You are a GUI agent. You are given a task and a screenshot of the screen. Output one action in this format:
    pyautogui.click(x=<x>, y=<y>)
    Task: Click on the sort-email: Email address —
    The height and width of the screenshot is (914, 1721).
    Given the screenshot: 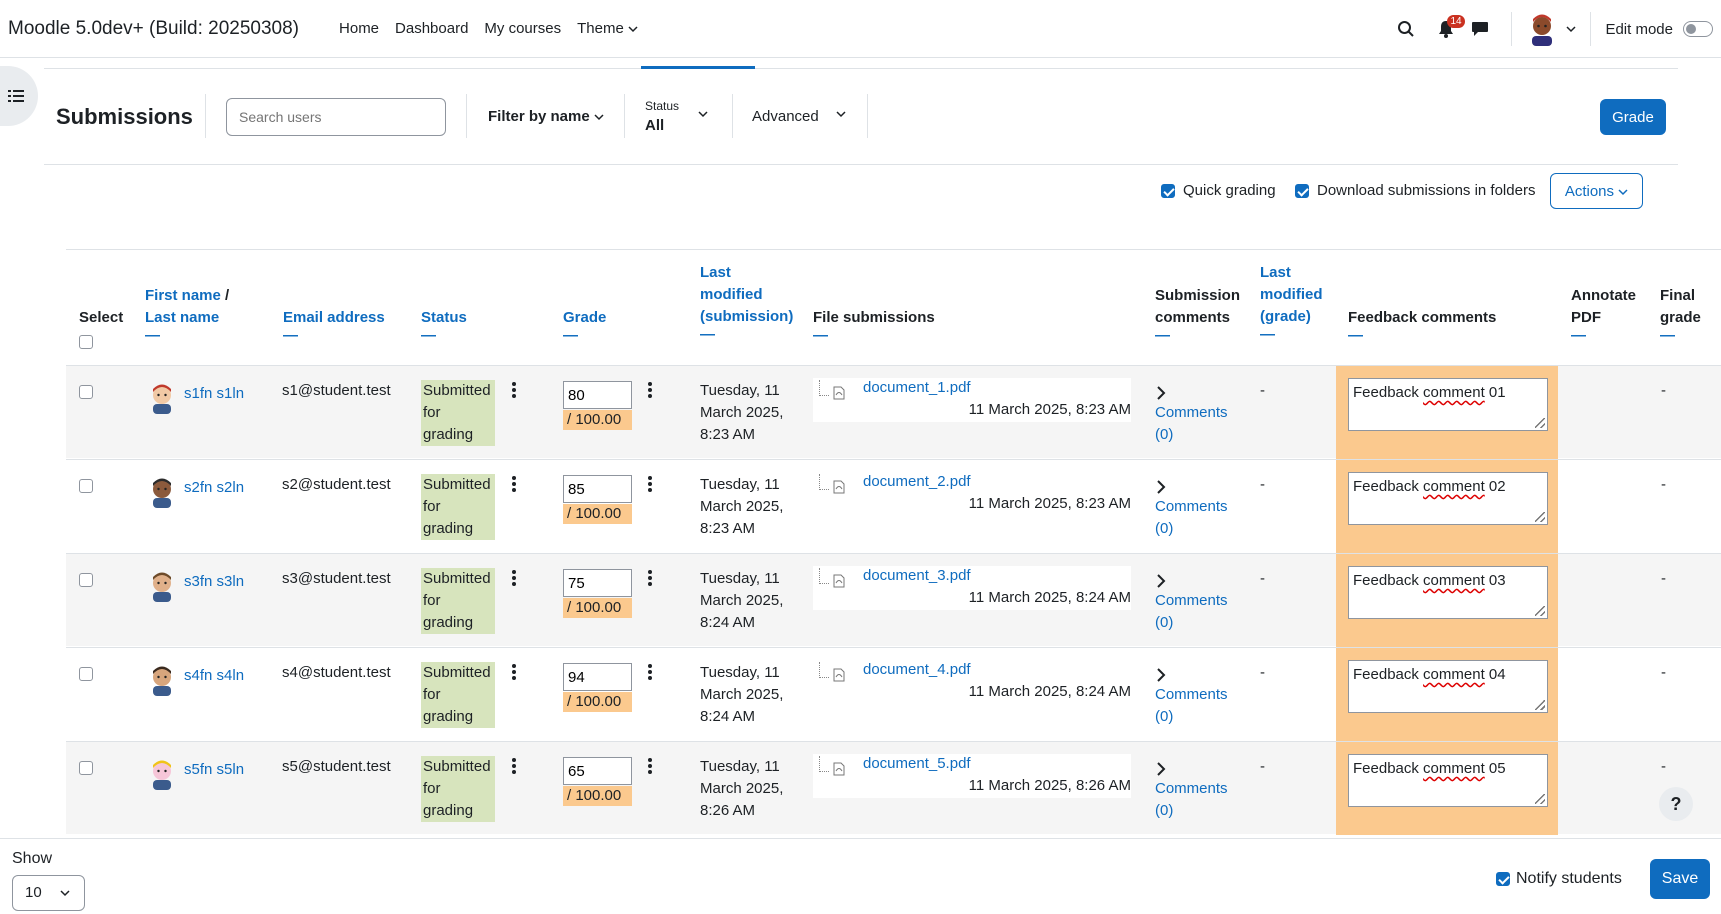 What is the action you would take?
    pyautogui.click(x=334, y=325)
    